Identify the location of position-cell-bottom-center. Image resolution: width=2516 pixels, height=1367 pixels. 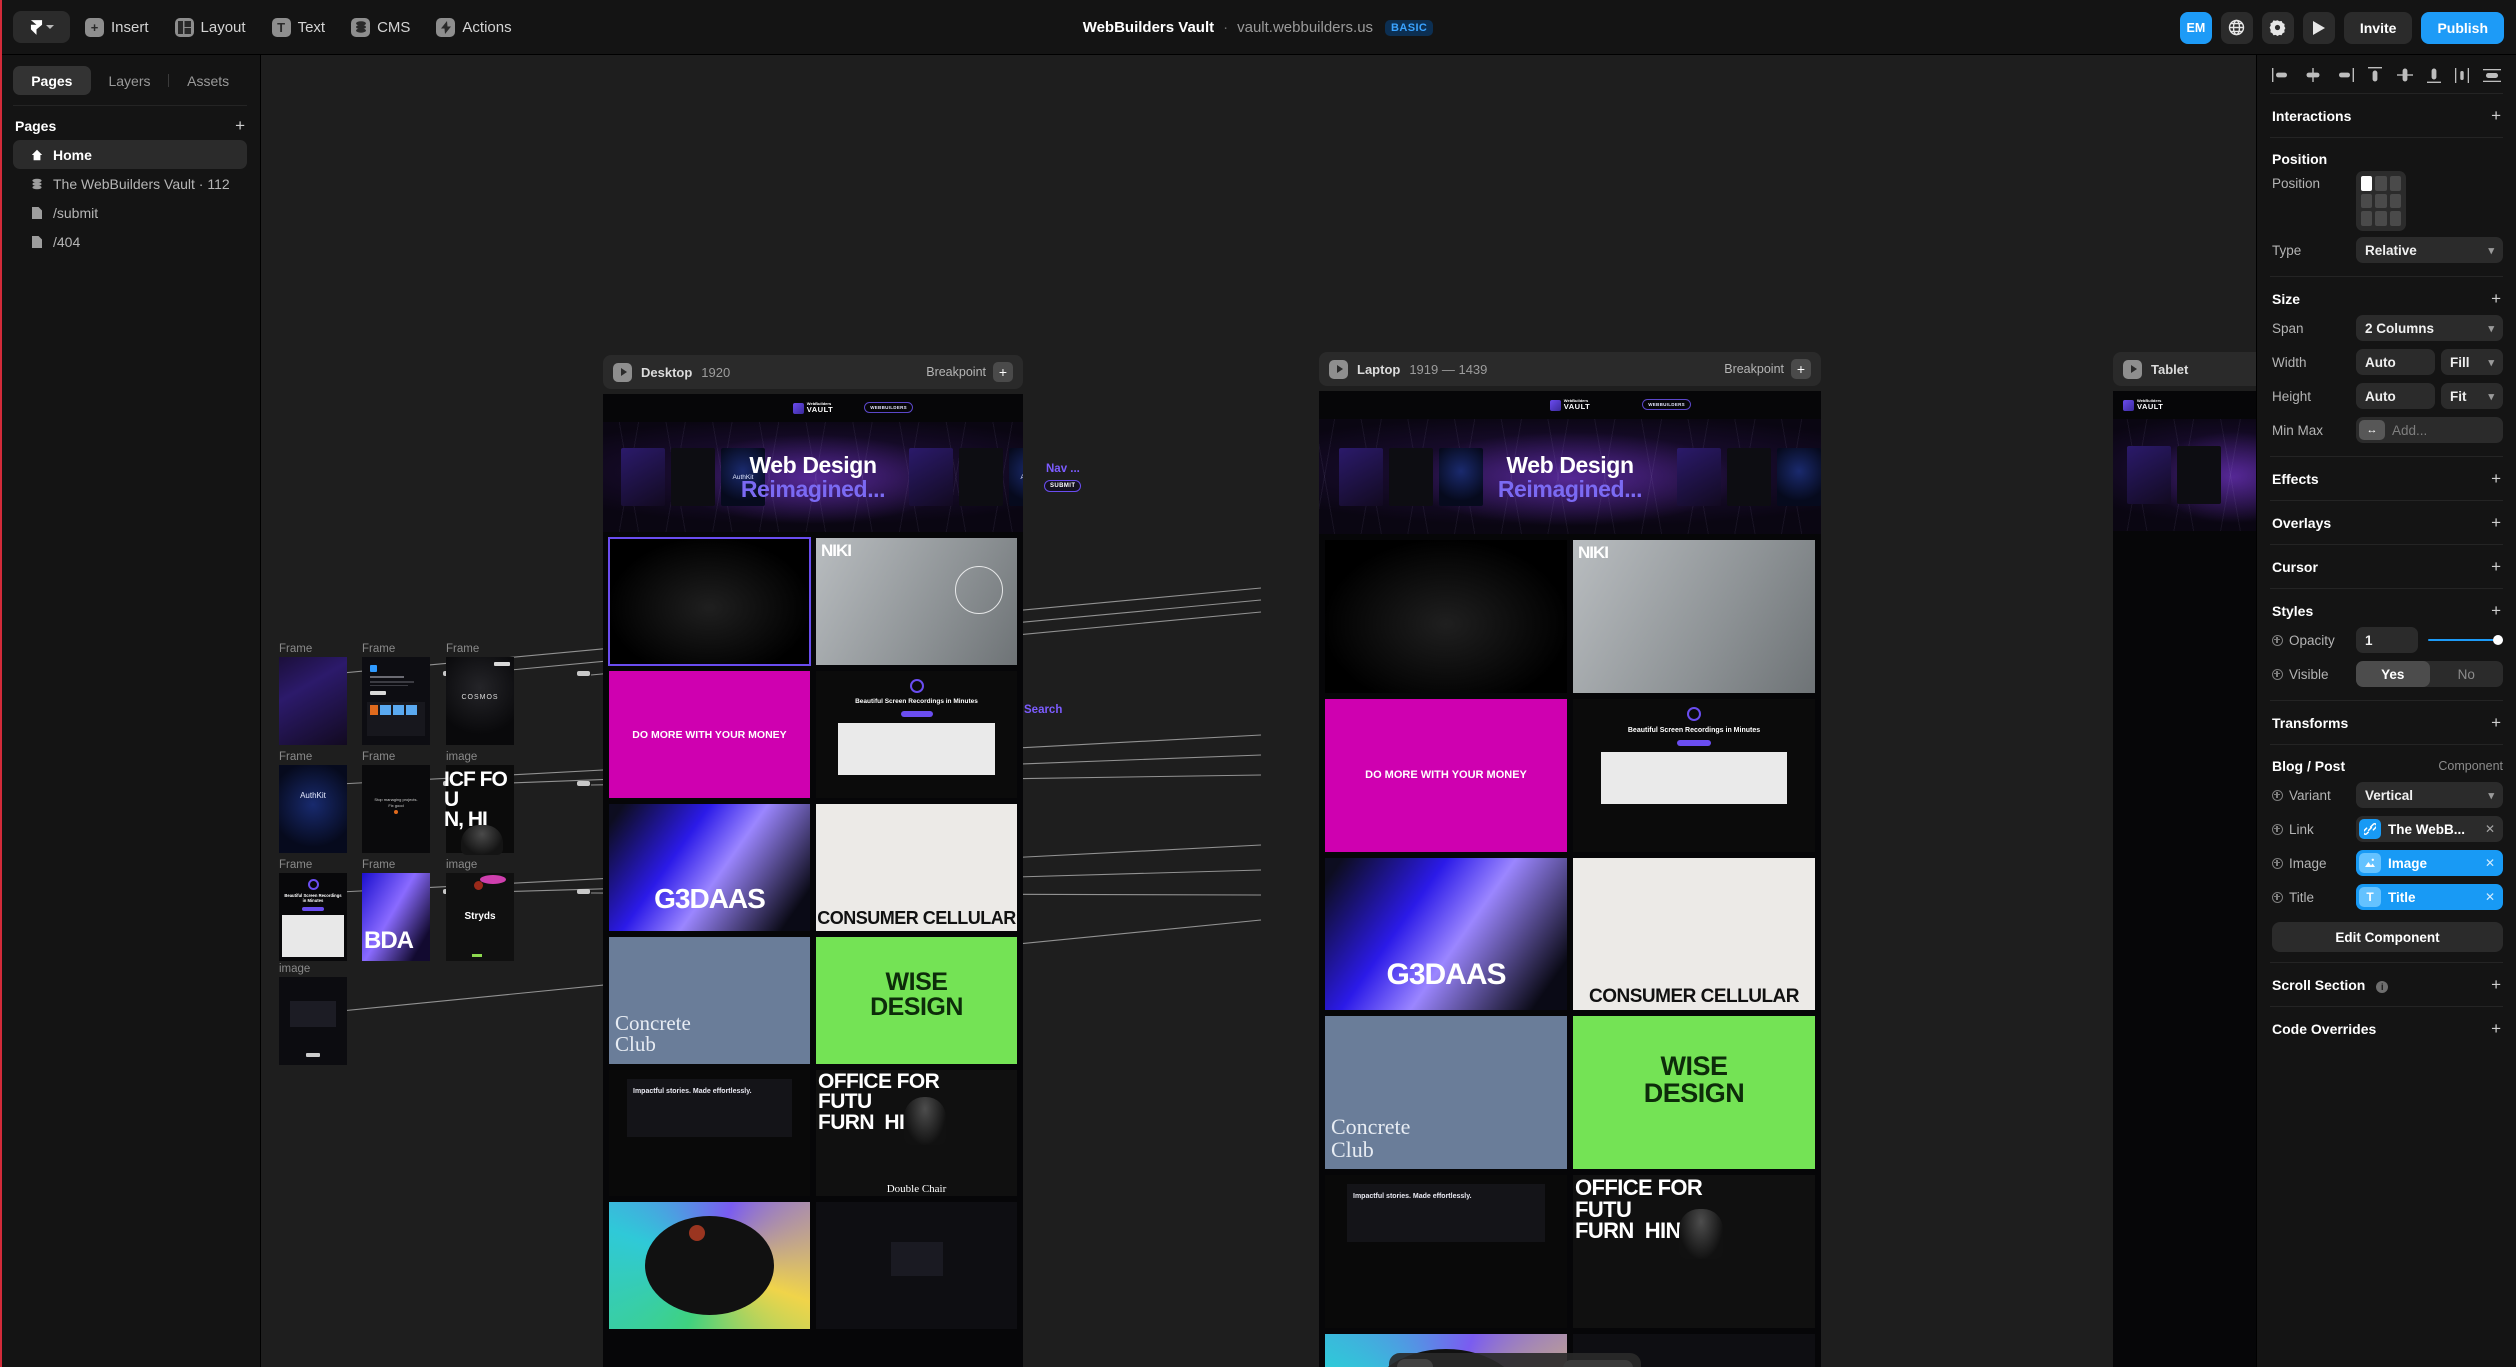
(2381, 218).